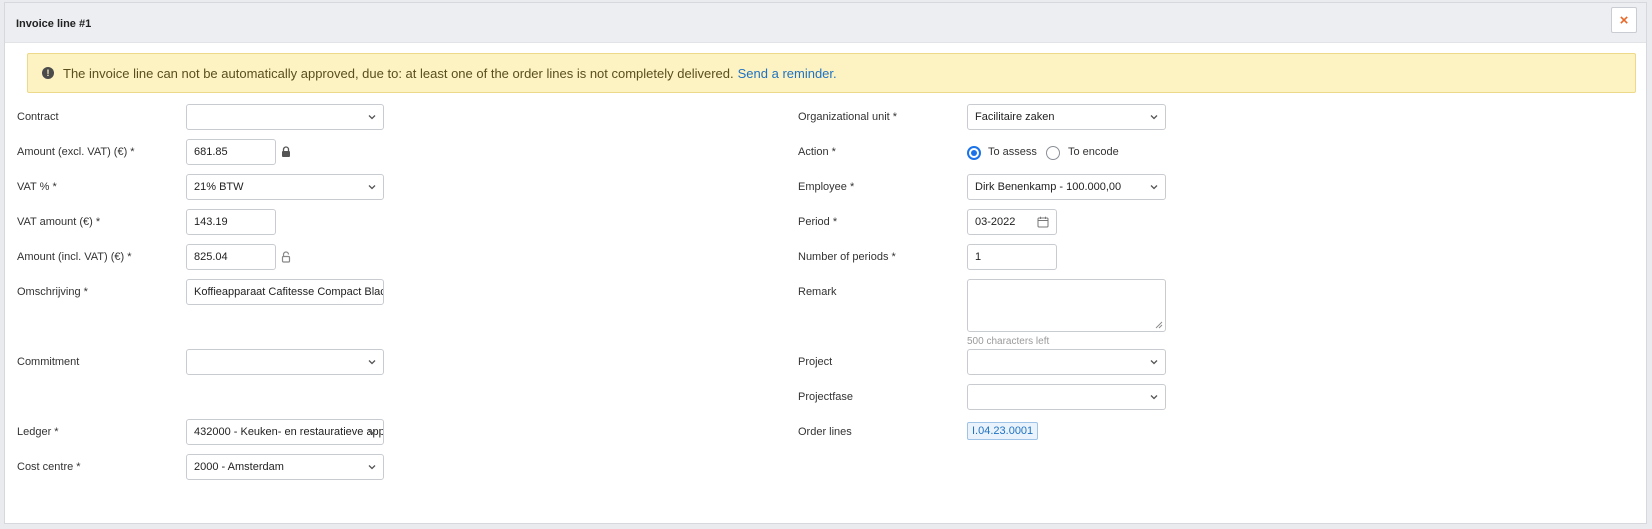 This screenshot has height=529, width=1652. I want to click on contract-select, so click(285, 117).